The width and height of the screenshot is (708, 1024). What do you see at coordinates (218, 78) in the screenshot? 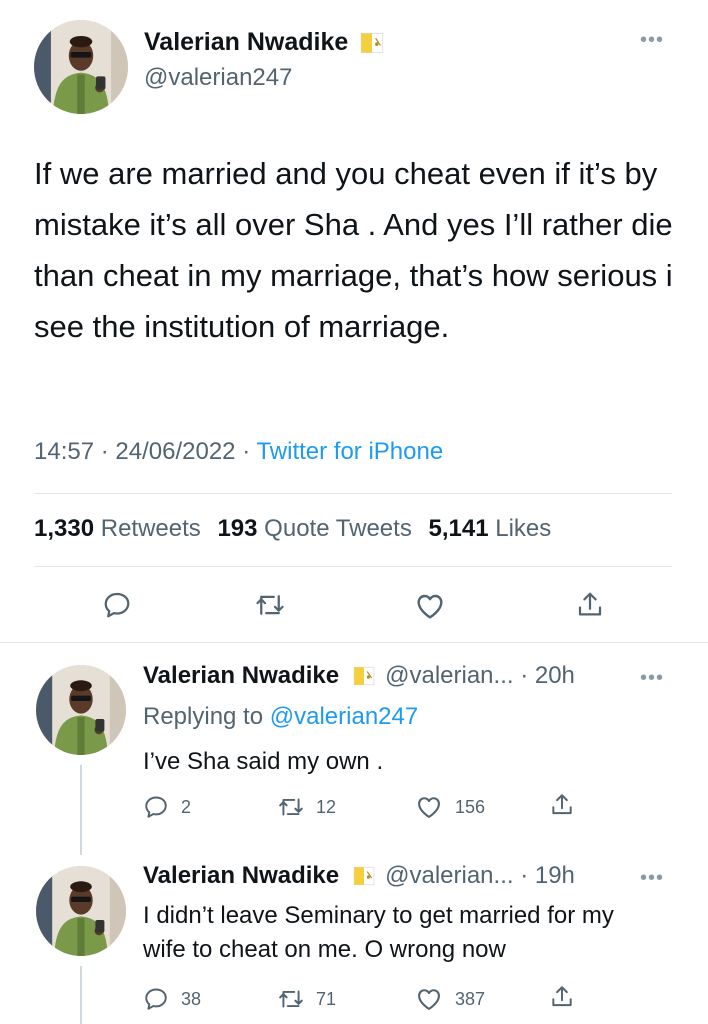
I see `main-author-handle: @valerian247` at bounding box center [218, 78].